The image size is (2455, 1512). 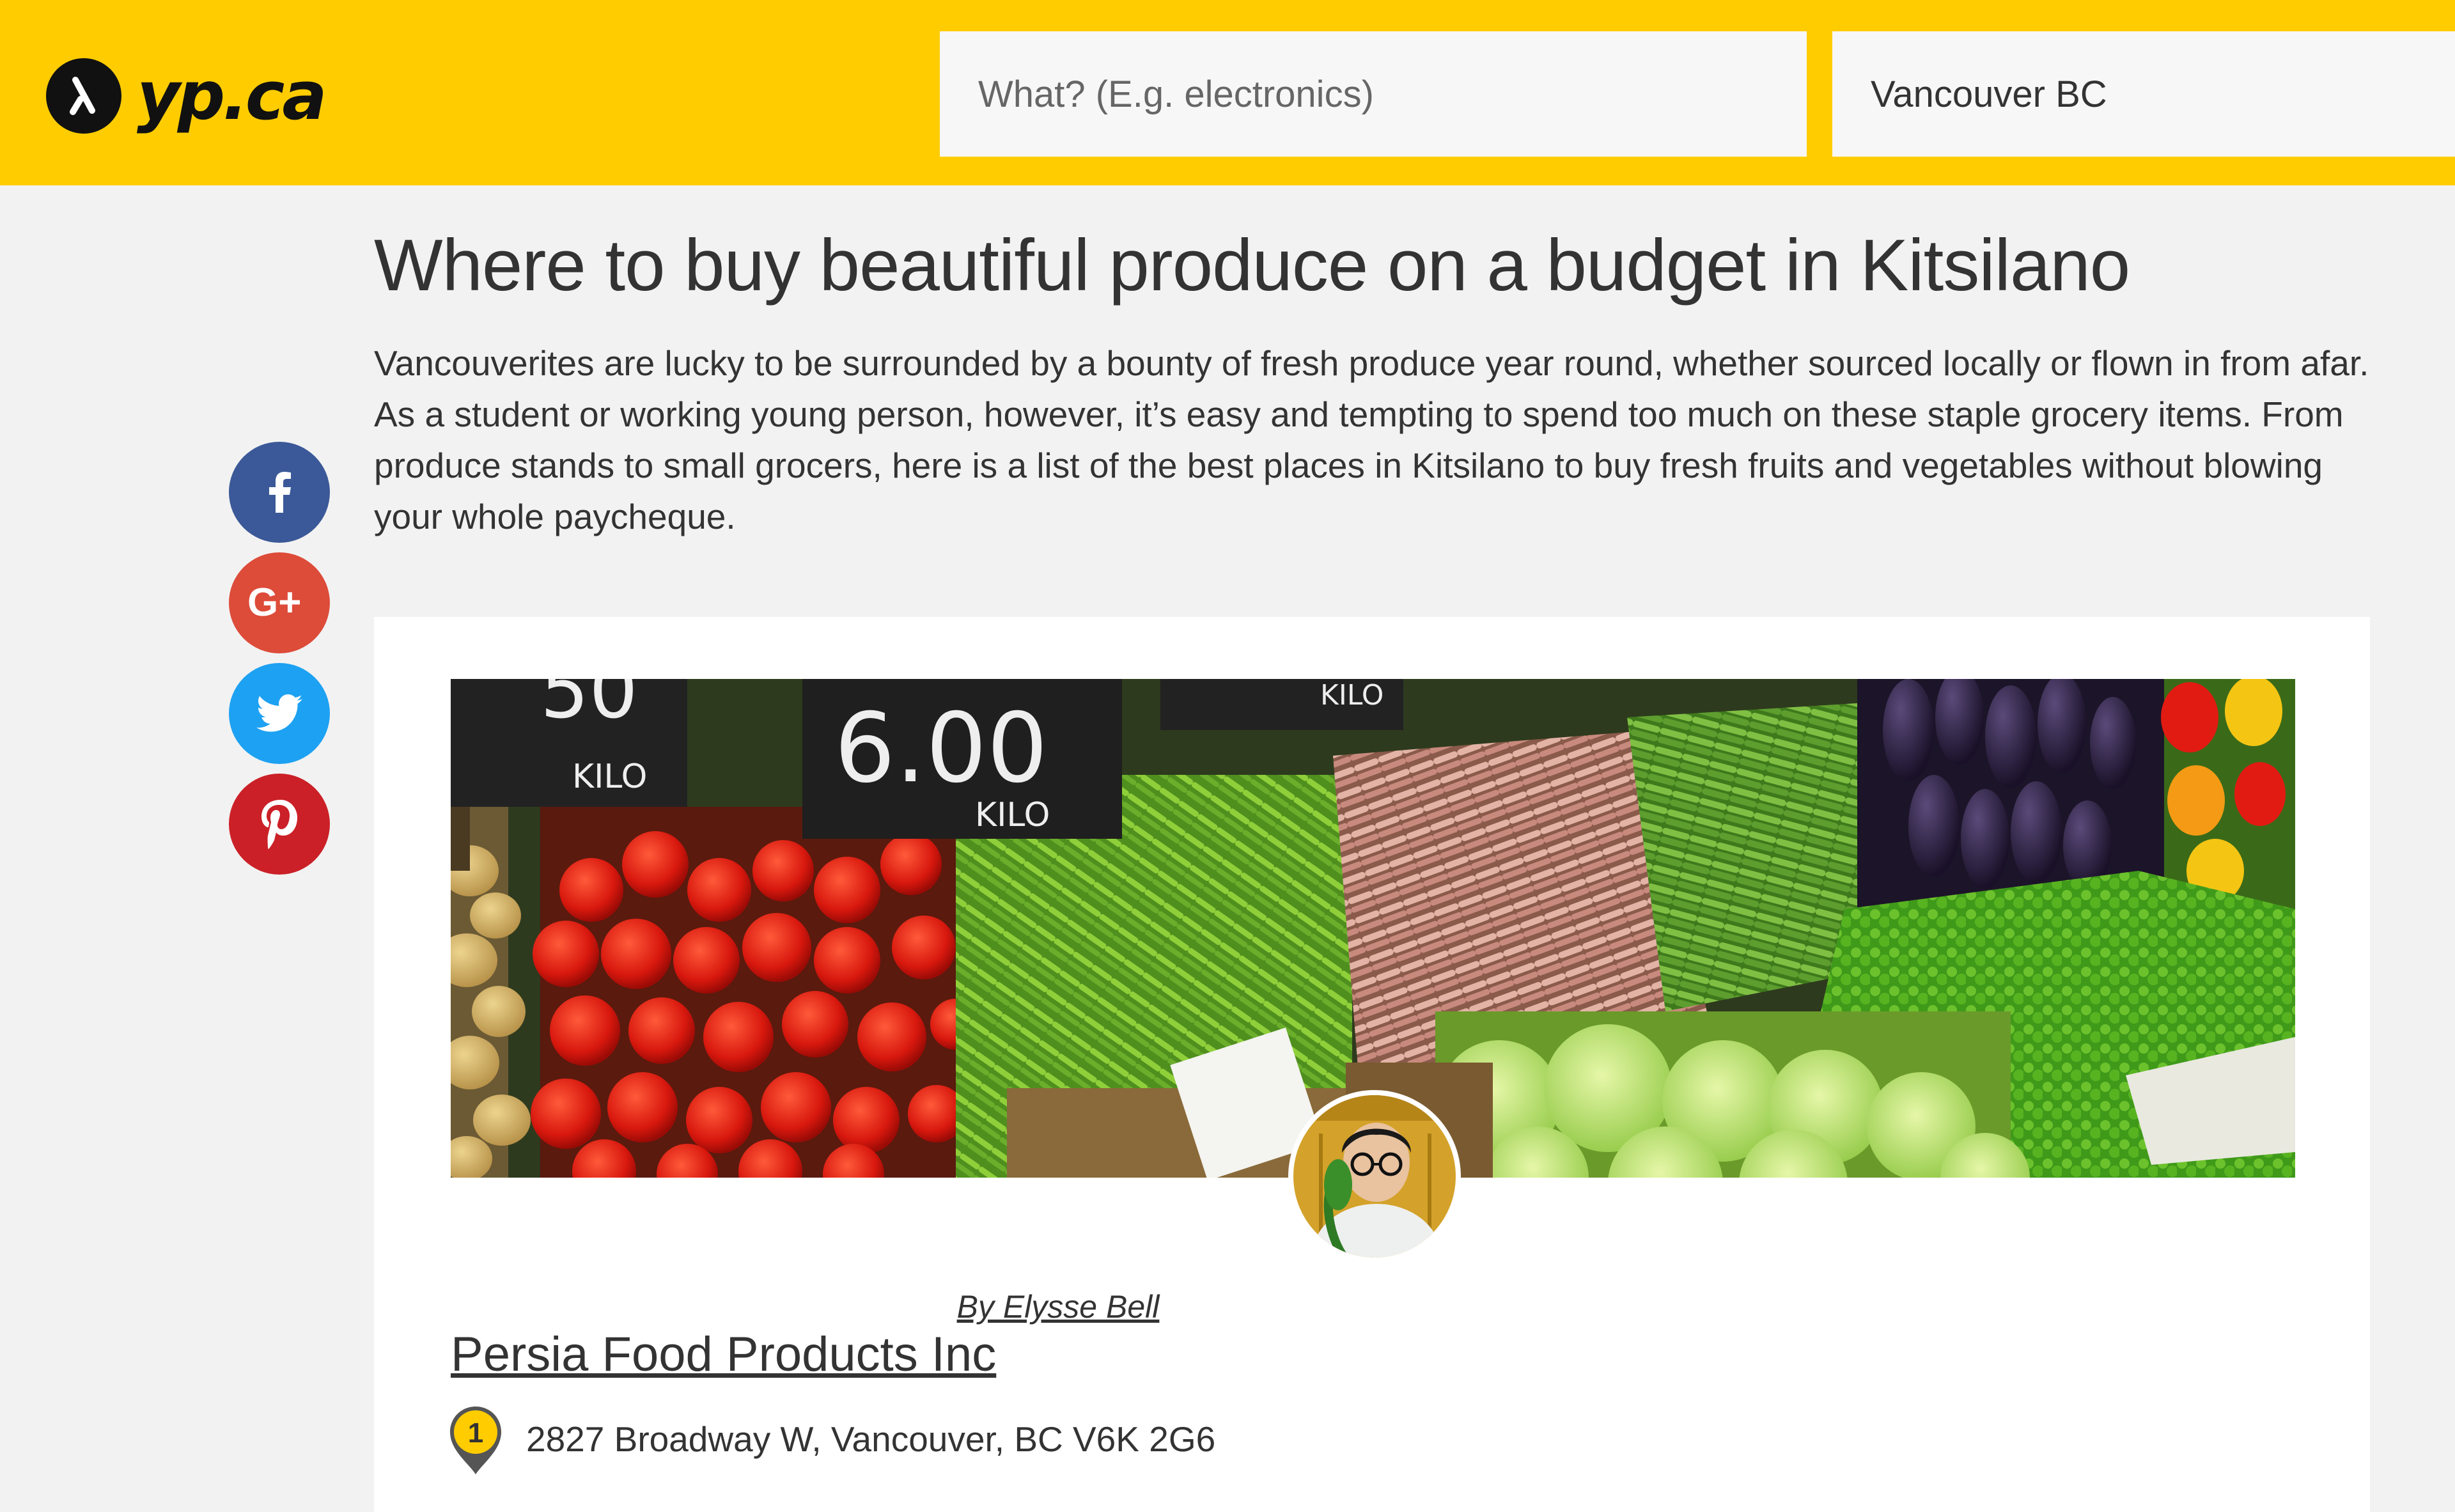 I want to click on search-where-input, so click(x=2143, y=94).